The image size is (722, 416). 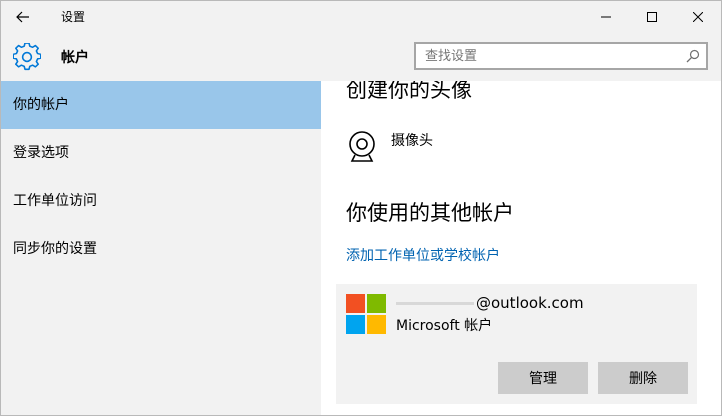 I want to click on search-box, so click(x=561, y=56).